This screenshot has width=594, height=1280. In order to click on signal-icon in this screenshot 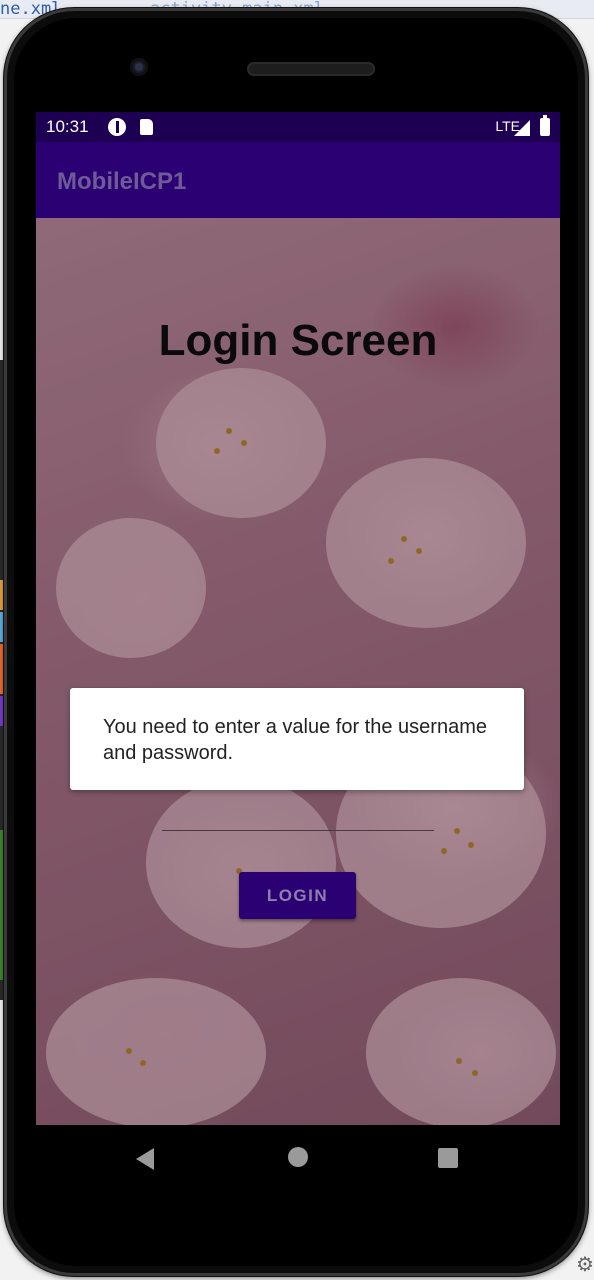, I will do `click(522, 128)`.